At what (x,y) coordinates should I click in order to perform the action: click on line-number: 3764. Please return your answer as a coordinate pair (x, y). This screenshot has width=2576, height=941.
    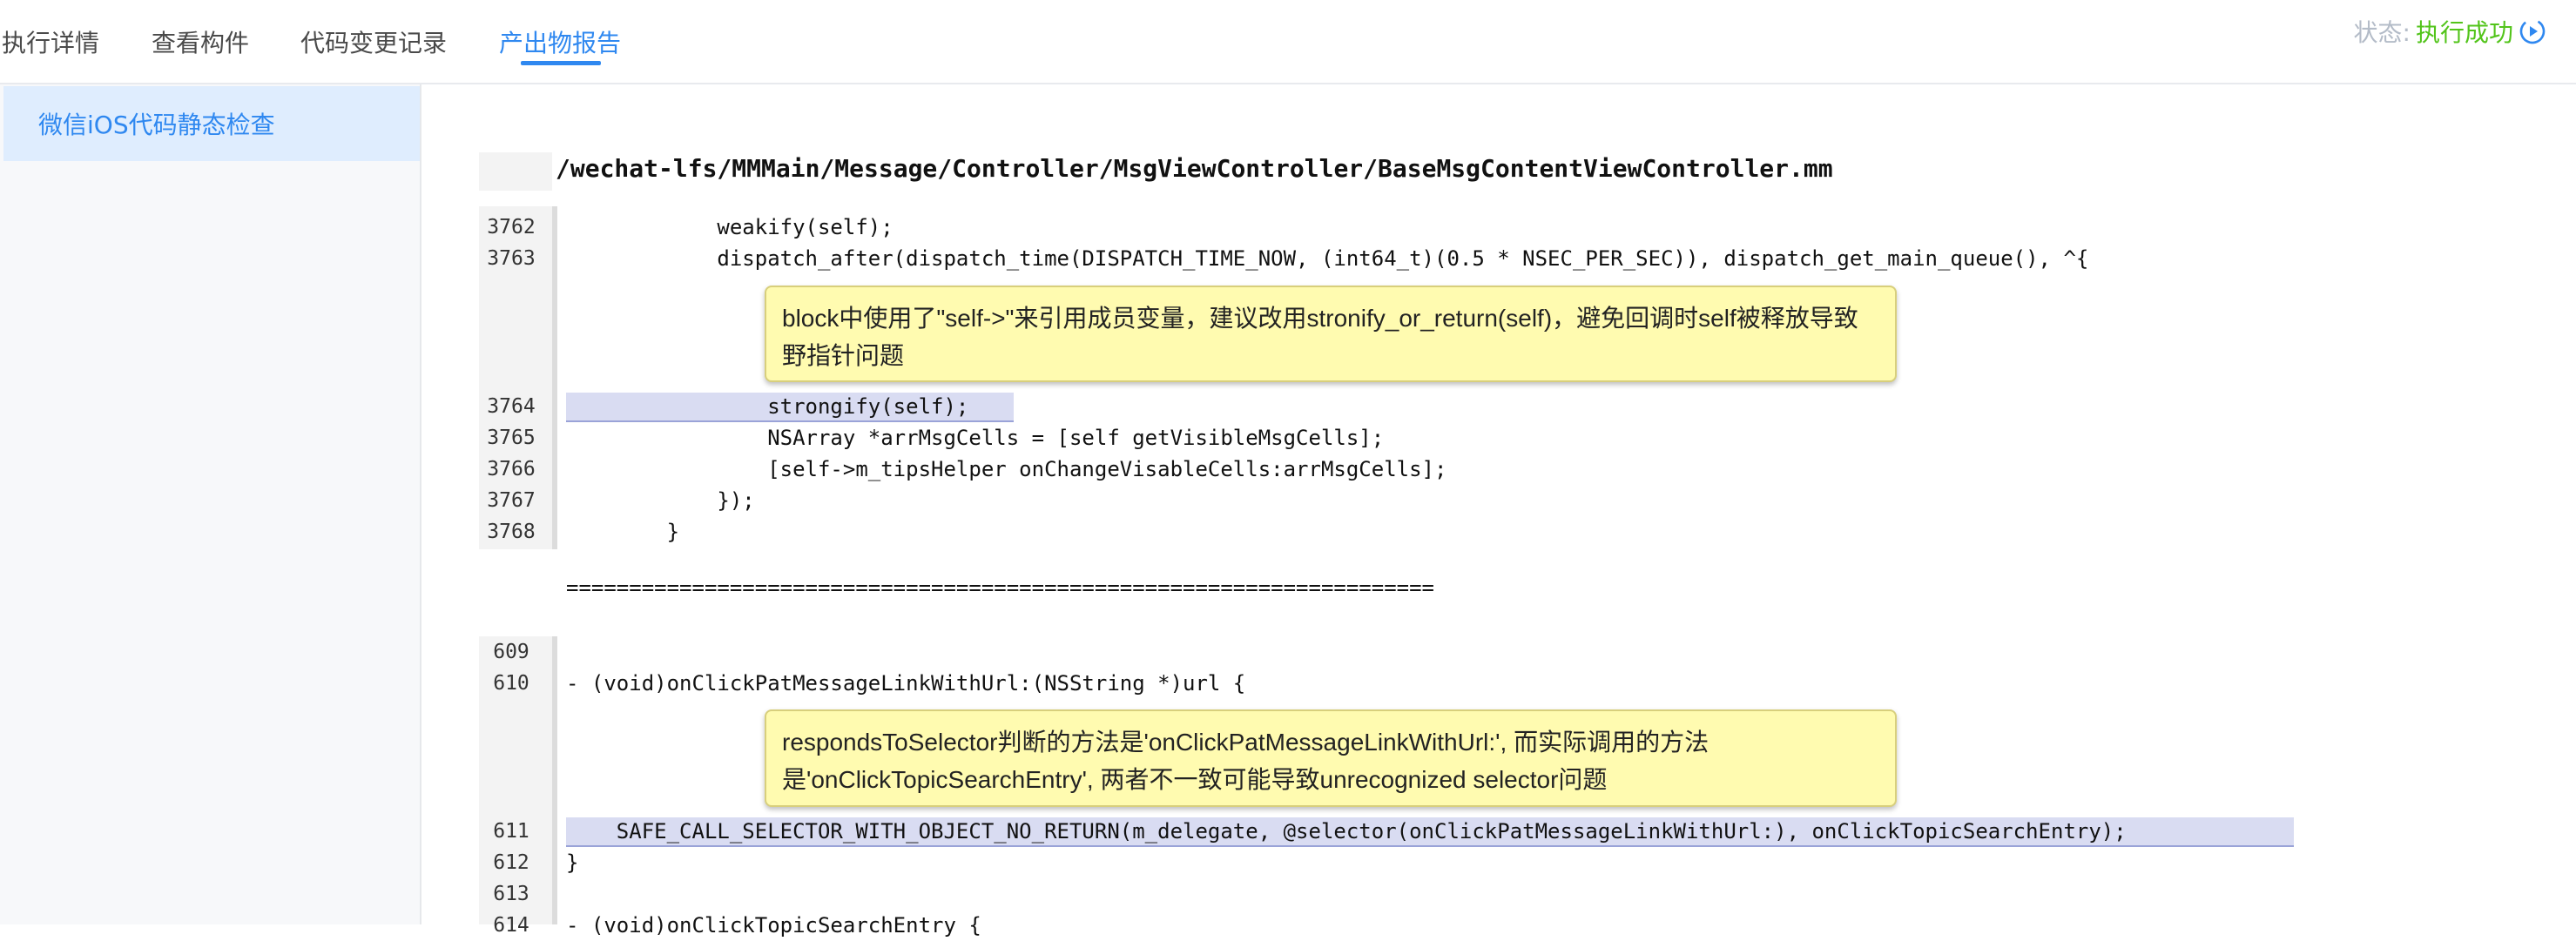
    Looking at the image, I should click on (511, 406).